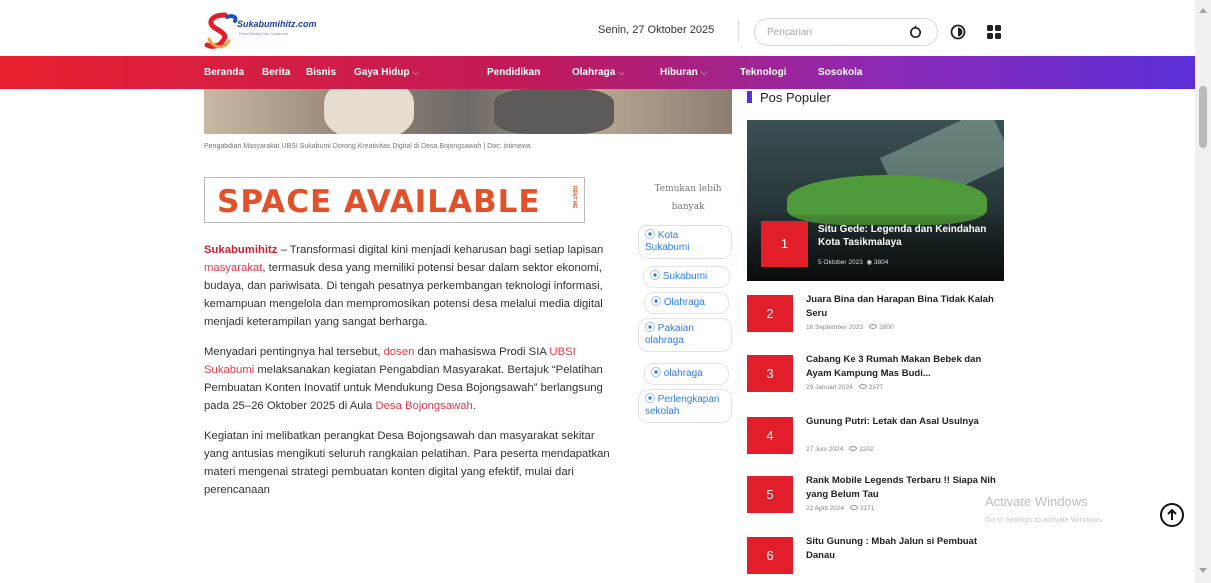 This screenshot has width=1211, height=583. I want to click on paragraph-text: Menyadari pentingnya hal tersebut,, so click(294, 352).